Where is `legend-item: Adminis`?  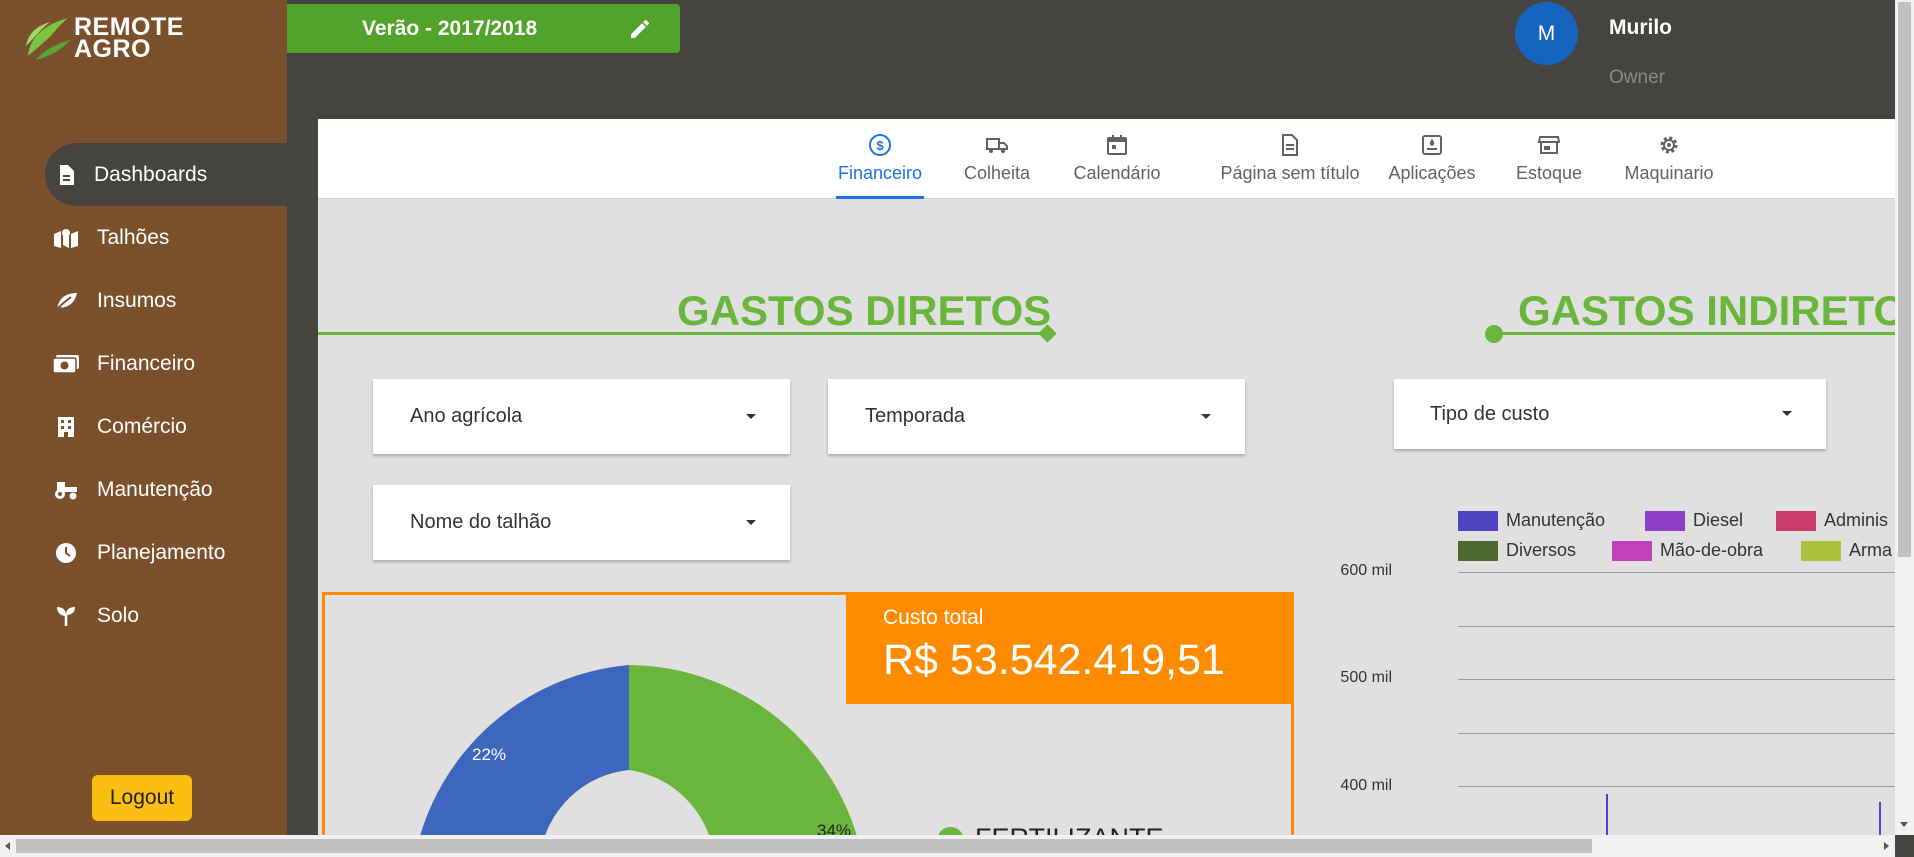 legend-item: Adminis is located at coordinates (1832, 520).